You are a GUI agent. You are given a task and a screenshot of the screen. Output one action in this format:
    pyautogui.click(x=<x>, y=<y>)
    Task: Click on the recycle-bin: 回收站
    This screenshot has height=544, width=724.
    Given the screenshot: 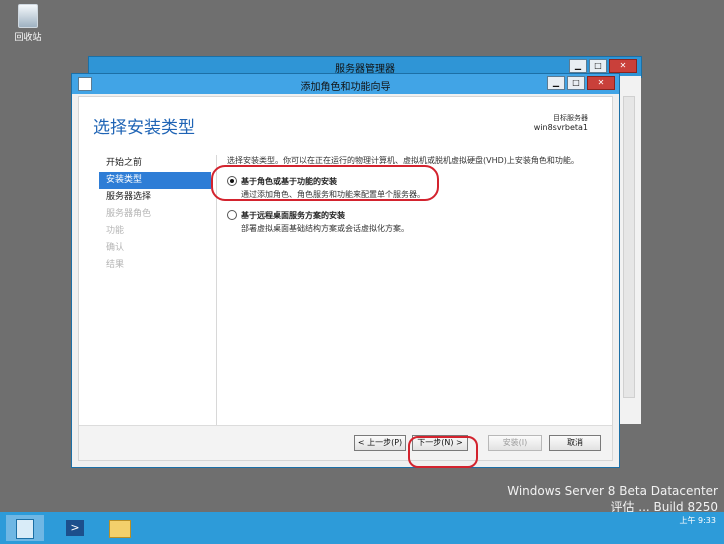 What is the action you would take?
    pyautogui.click(x=28, y=23)
    